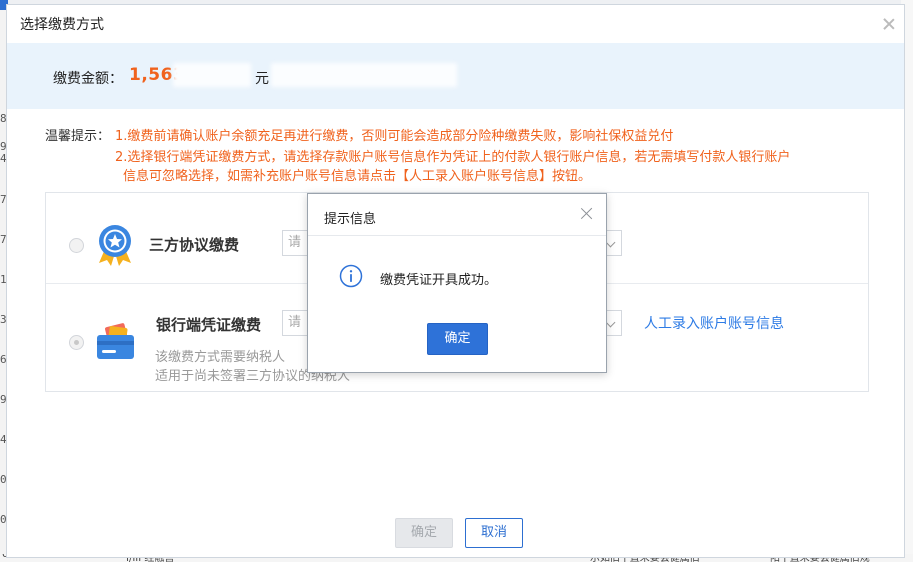  Describe the element at coordinates (455, 24) in the screenshot. I see `dialog-header: 选择缴费方式` at that location.